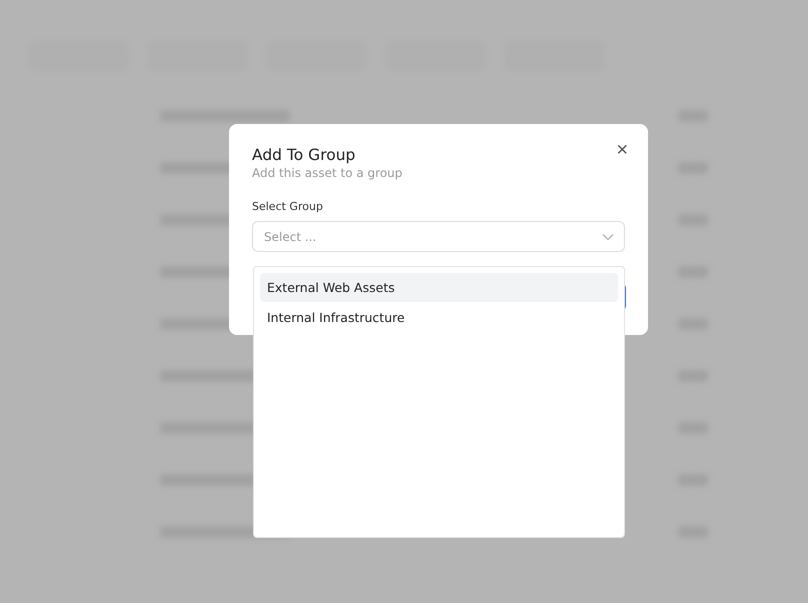 This screenshot has height=603, width=808. Describe the element at coordinates (439, 287) in the screenshot. I see `dropdown-option: External Web Assets` at that location.